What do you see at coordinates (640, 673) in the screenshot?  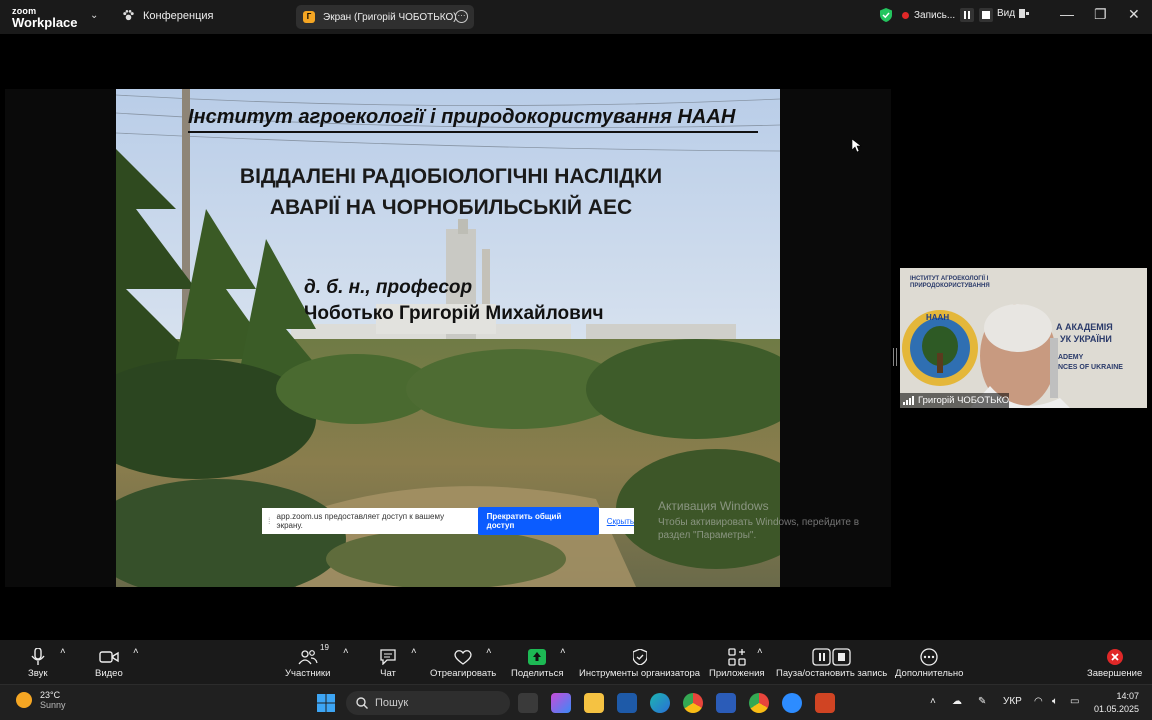 I see `host-tools-label: Инструменты организатора` at bounding box center [640, 673].